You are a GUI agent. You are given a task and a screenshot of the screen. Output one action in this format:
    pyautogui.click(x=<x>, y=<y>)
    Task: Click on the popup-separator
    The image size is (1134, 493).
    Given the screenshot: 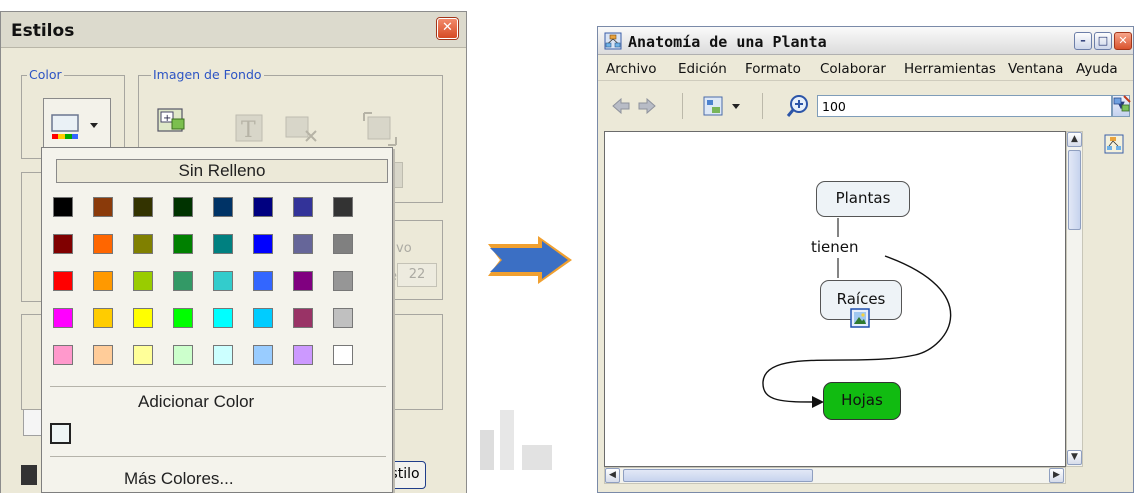 What is the action you would take?
    pyautogui.click(x=218, y=386)
    